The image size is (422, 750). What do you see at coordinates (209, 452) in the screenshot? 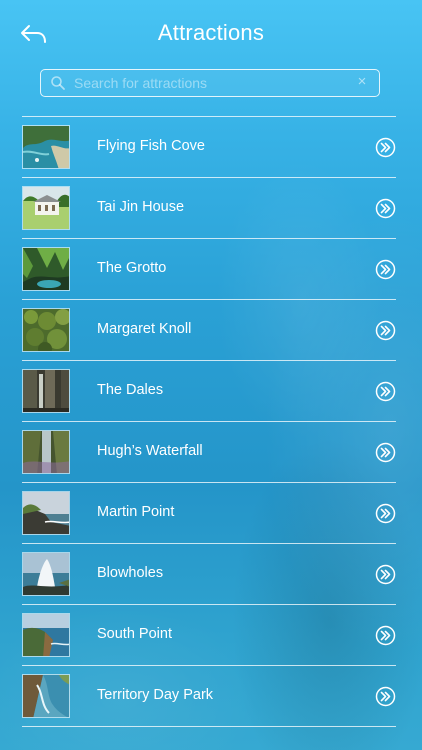
I see `list-item: Hugh’s Waterfall` at bounding box center [209, 452].